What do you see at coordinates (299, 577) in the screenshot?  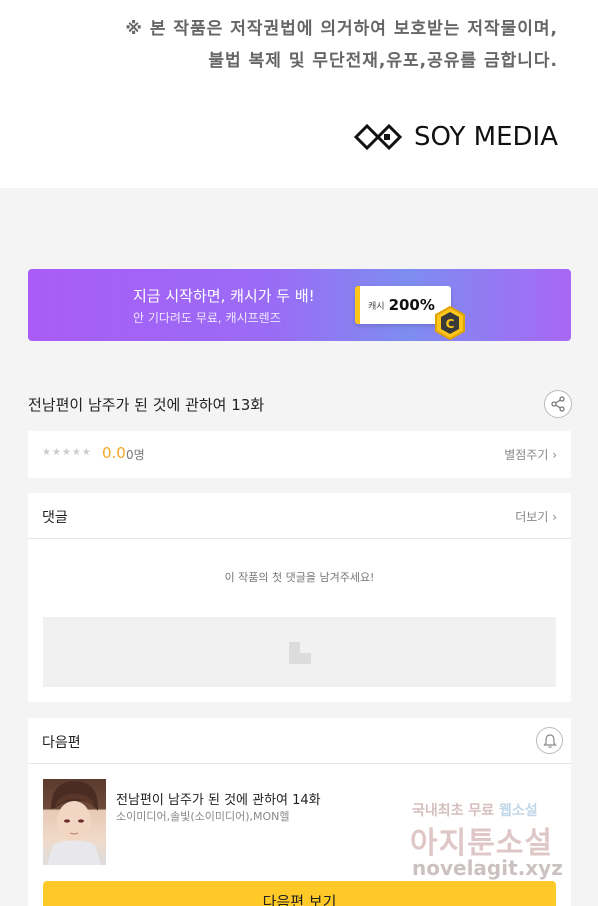 I see `comments-empty-message: 이 작품의 첫 댓글을 남겨주세요!` at bounding box center [299, 577].